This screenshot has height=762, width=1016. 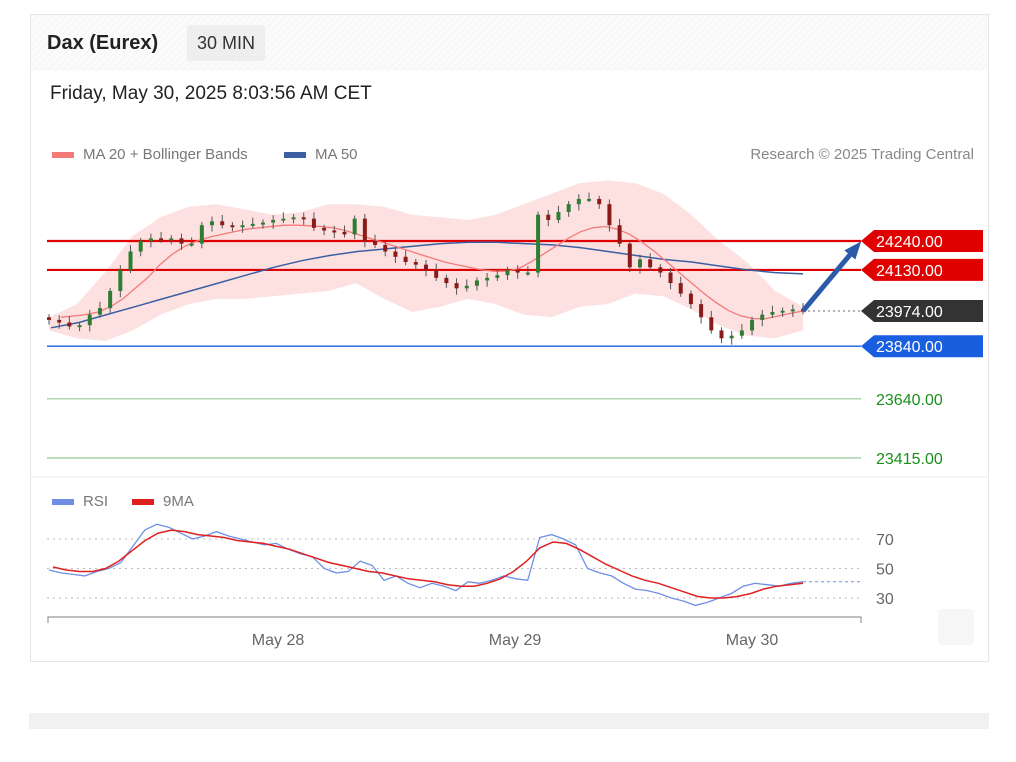 I want to click on level-value: 23415.00, so click(x=909, y=459).